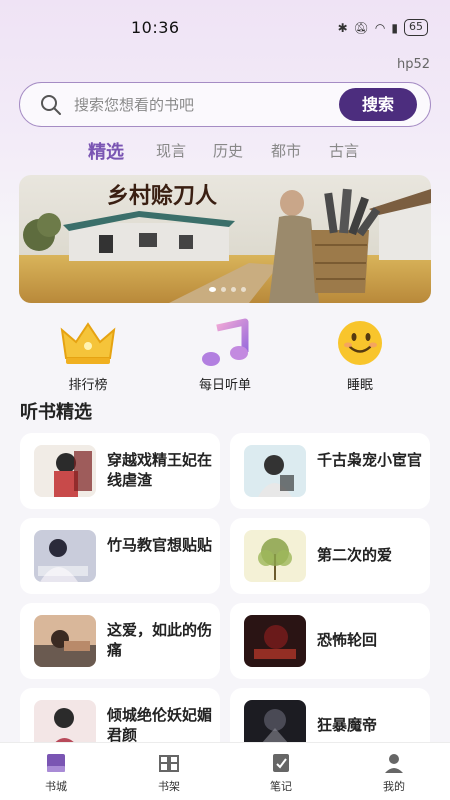 The image size is (450, 800). What do you see at coordinates (286, 150) in the screenshot?
I see `tab-urban: 都市` at bounding box center [286, 150].